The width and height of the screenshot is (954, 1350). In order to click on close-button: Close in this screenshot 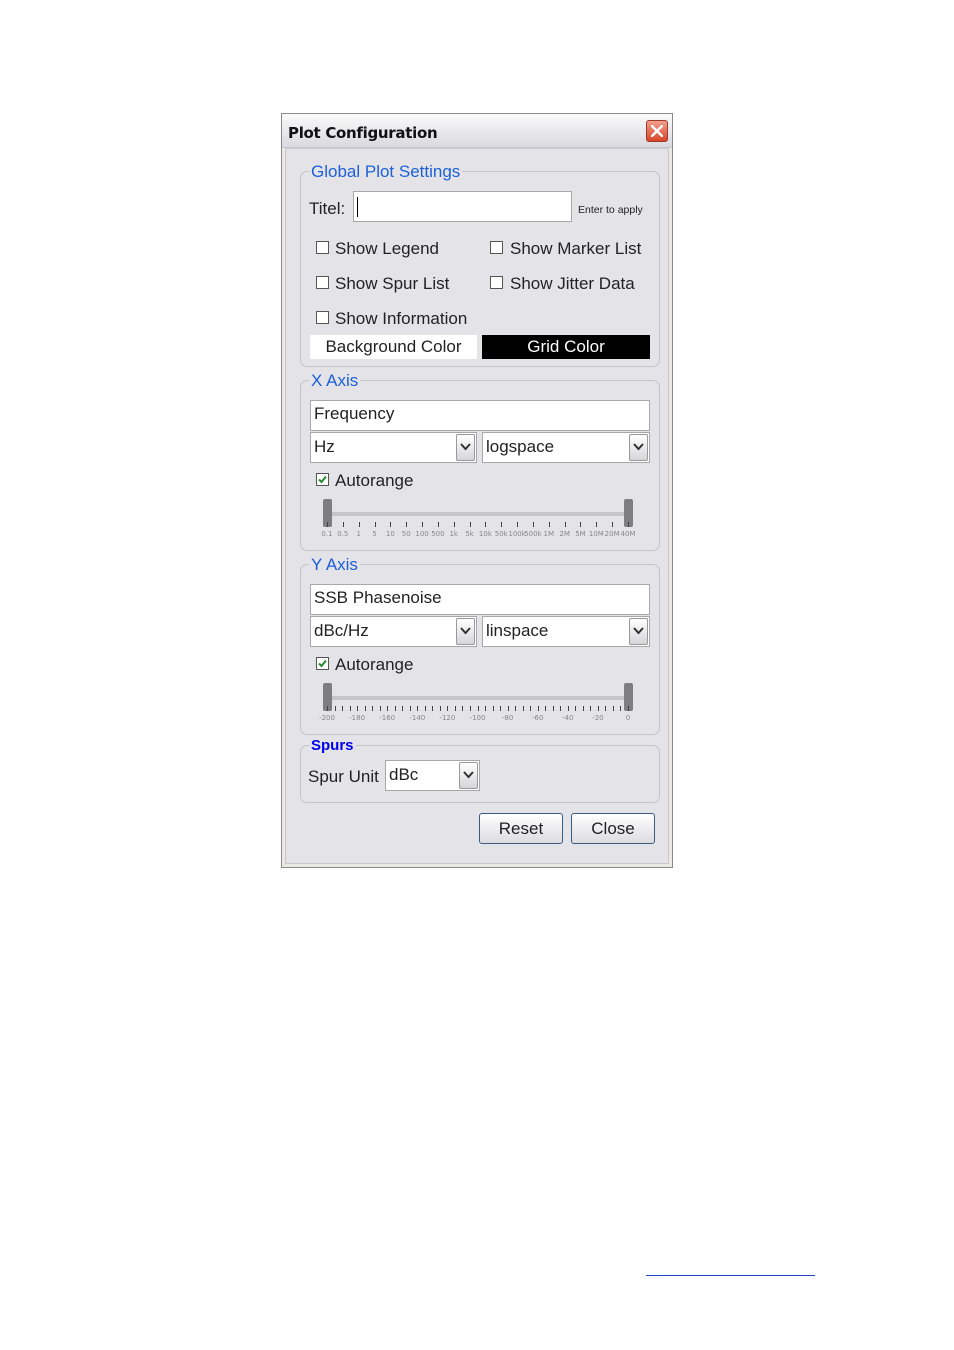, I will do `click(613, 828)`.